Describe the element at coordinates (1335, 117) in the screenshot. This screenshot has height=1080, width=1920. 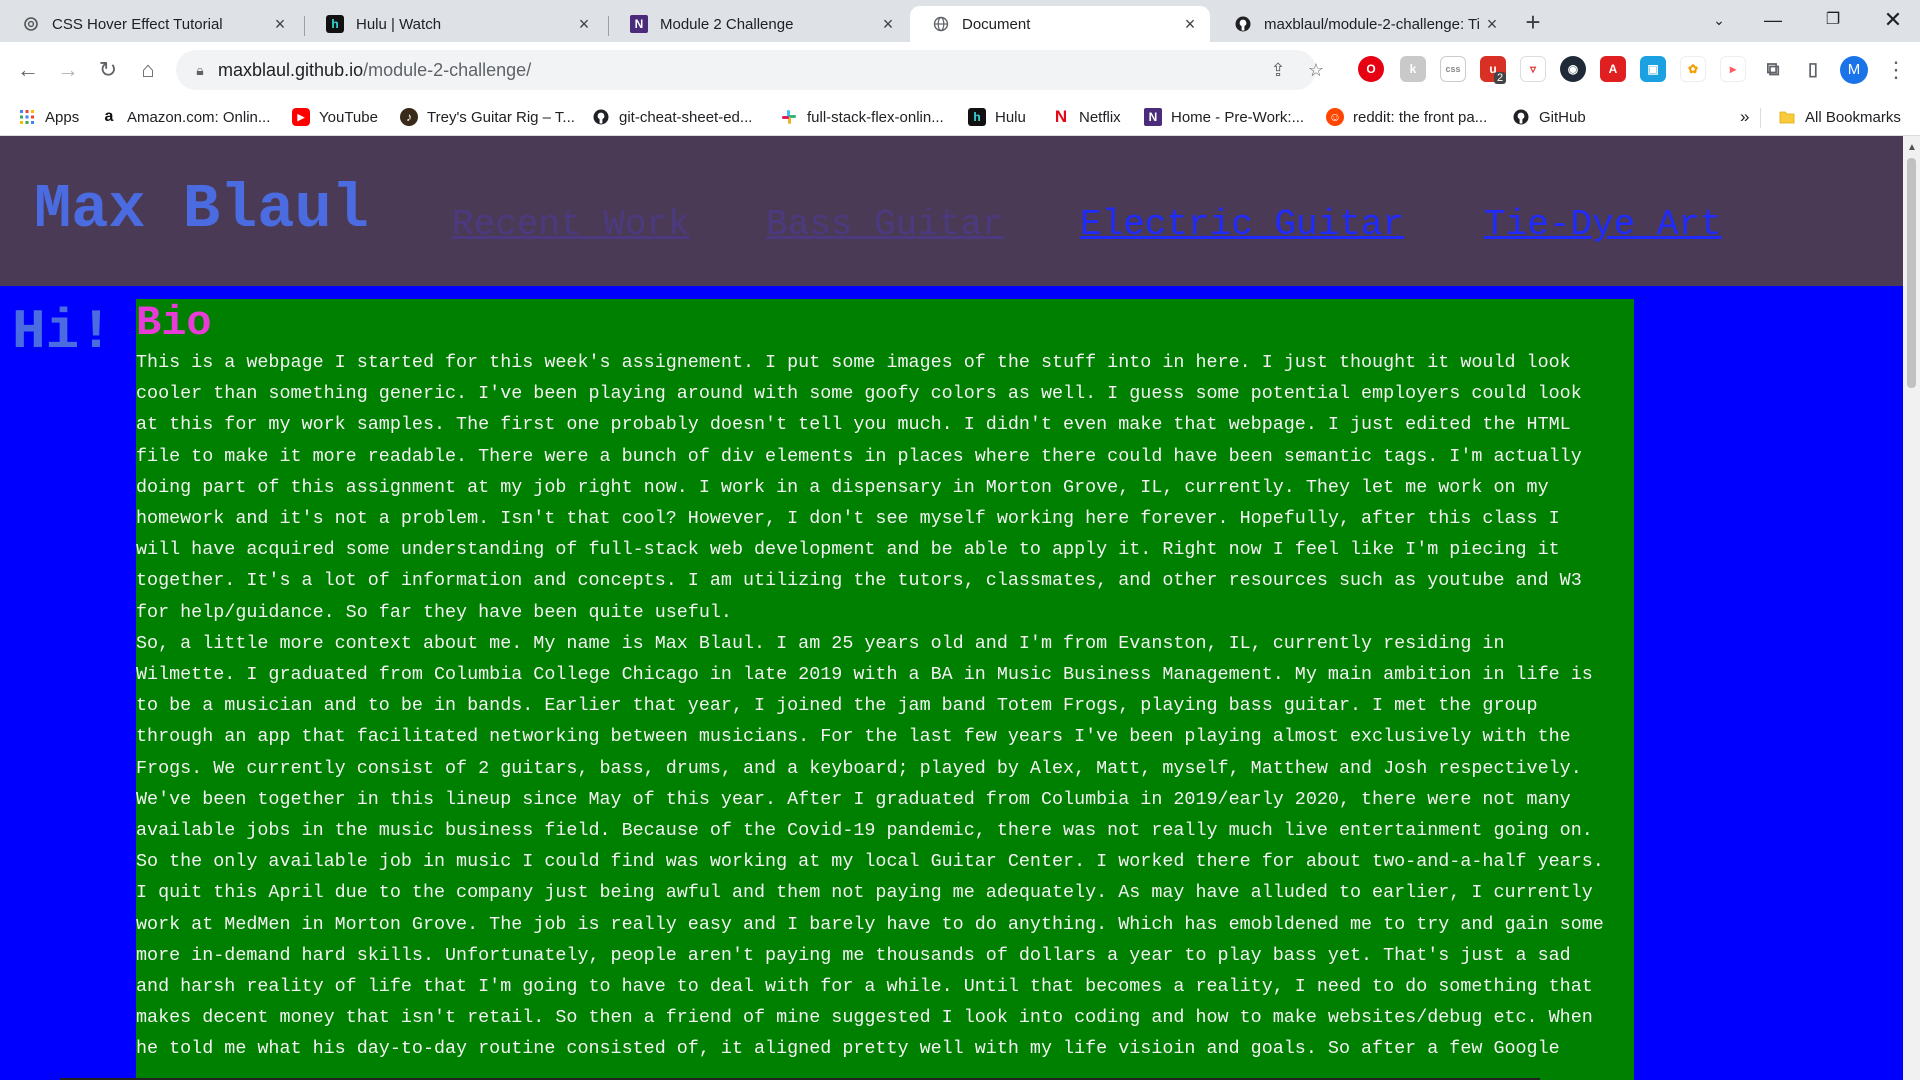
I see `reddit-icon: ☺` at that location.